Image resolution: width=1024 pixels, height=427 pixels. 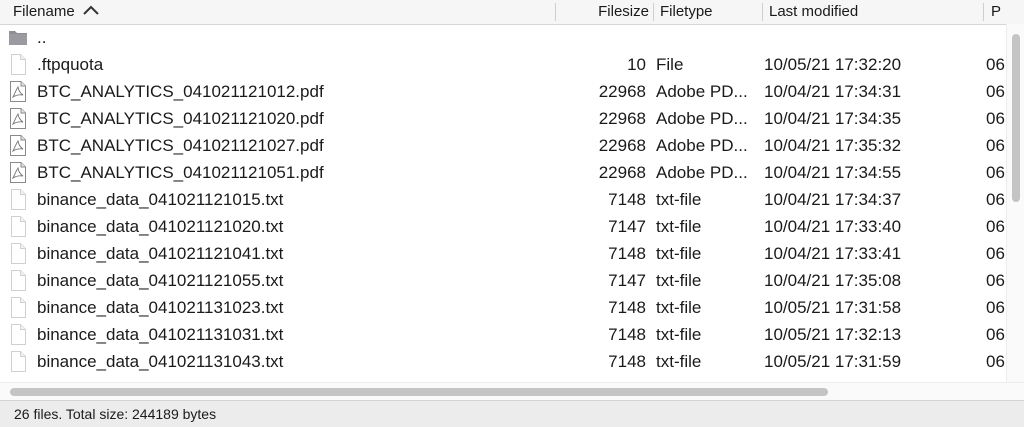 I want to click on column-header-filetype-label: Filetype, so click(x=686, y=11).